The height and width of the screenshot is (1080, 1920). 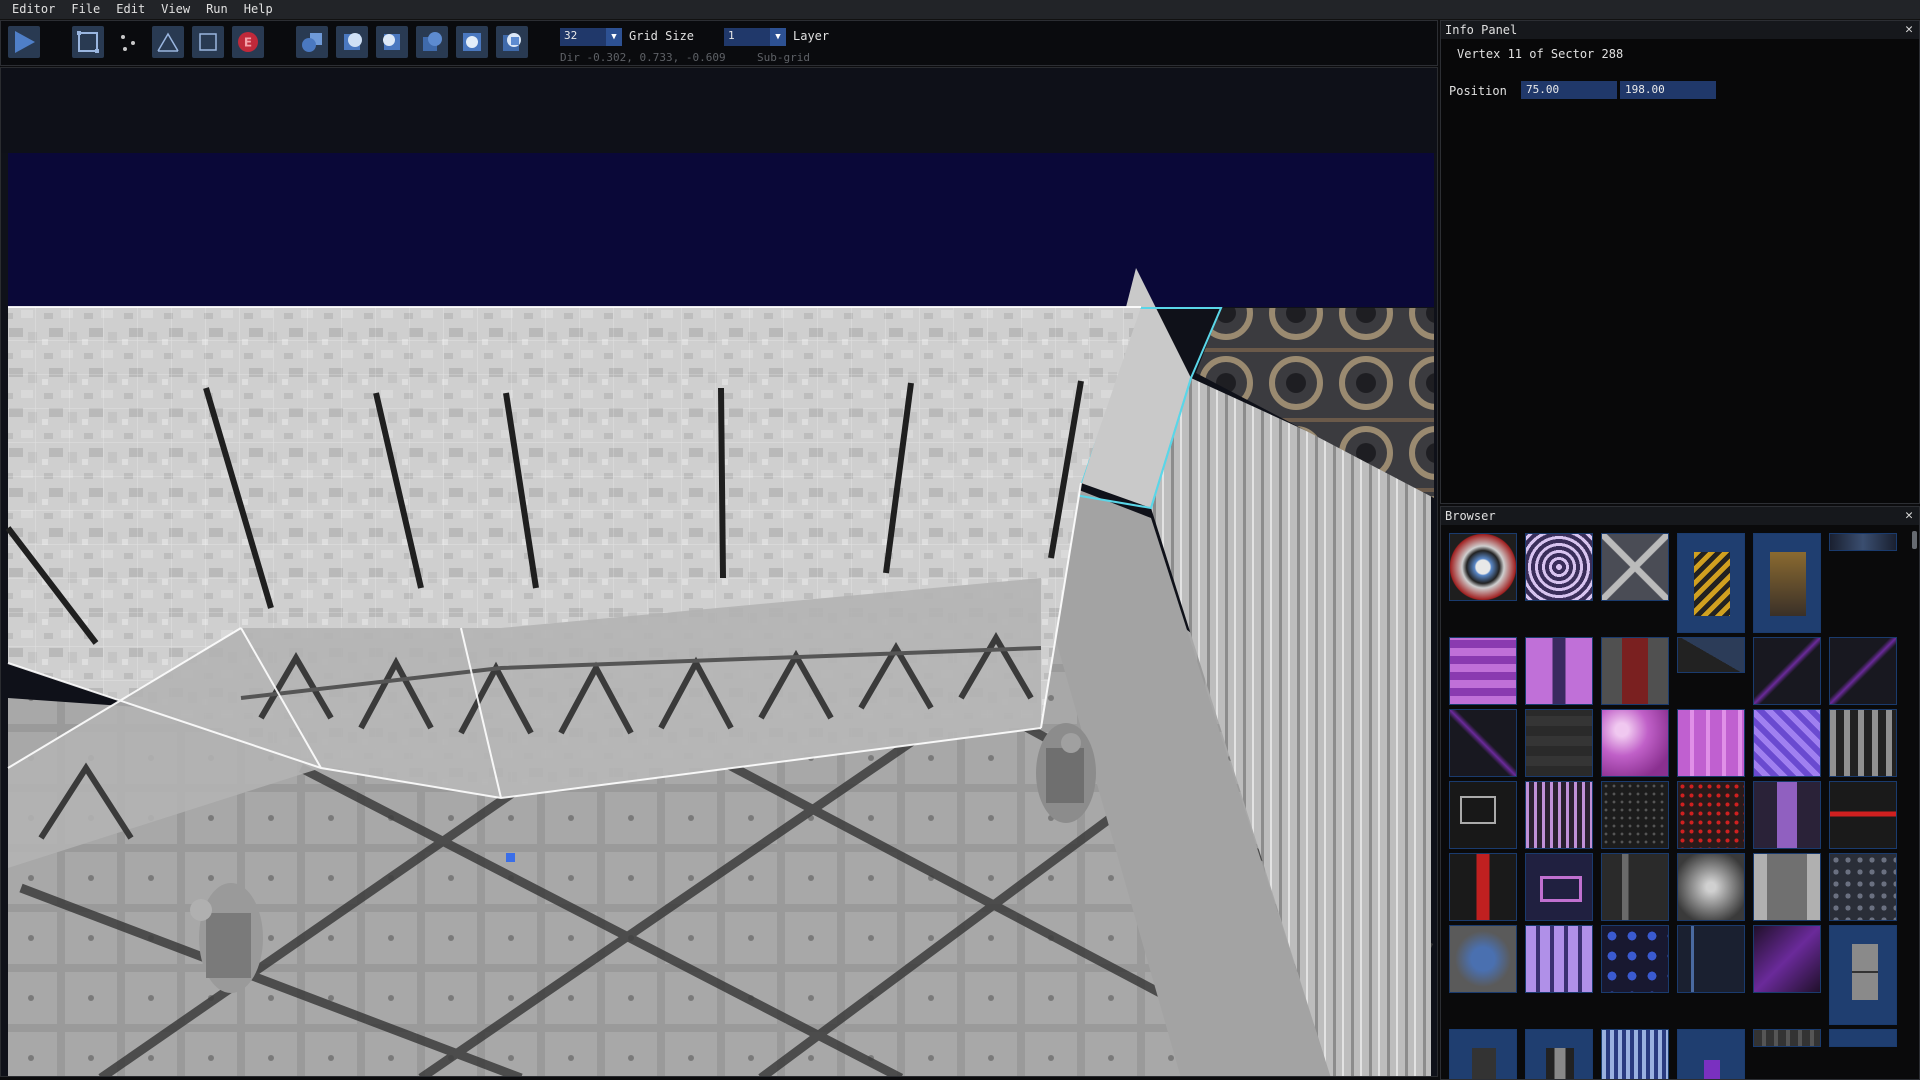 I want to click on menu-run: Run, so click(x=217, y=9).